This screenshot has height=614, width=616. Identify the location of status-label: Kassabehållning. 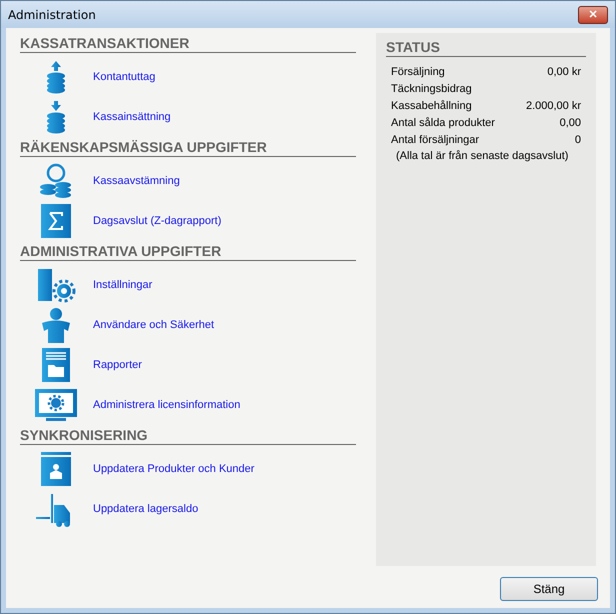
(431, 106).